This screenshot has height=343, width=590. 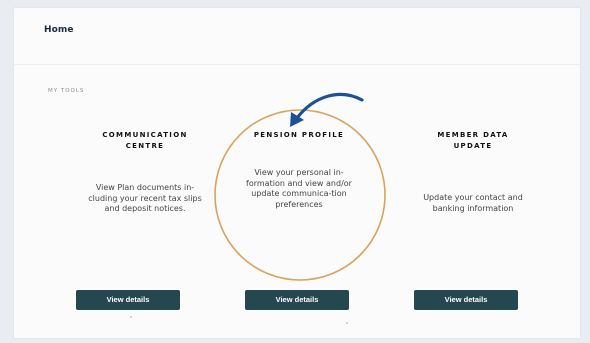 I want to click on annotation-arrow, so click(x=329, y=106).